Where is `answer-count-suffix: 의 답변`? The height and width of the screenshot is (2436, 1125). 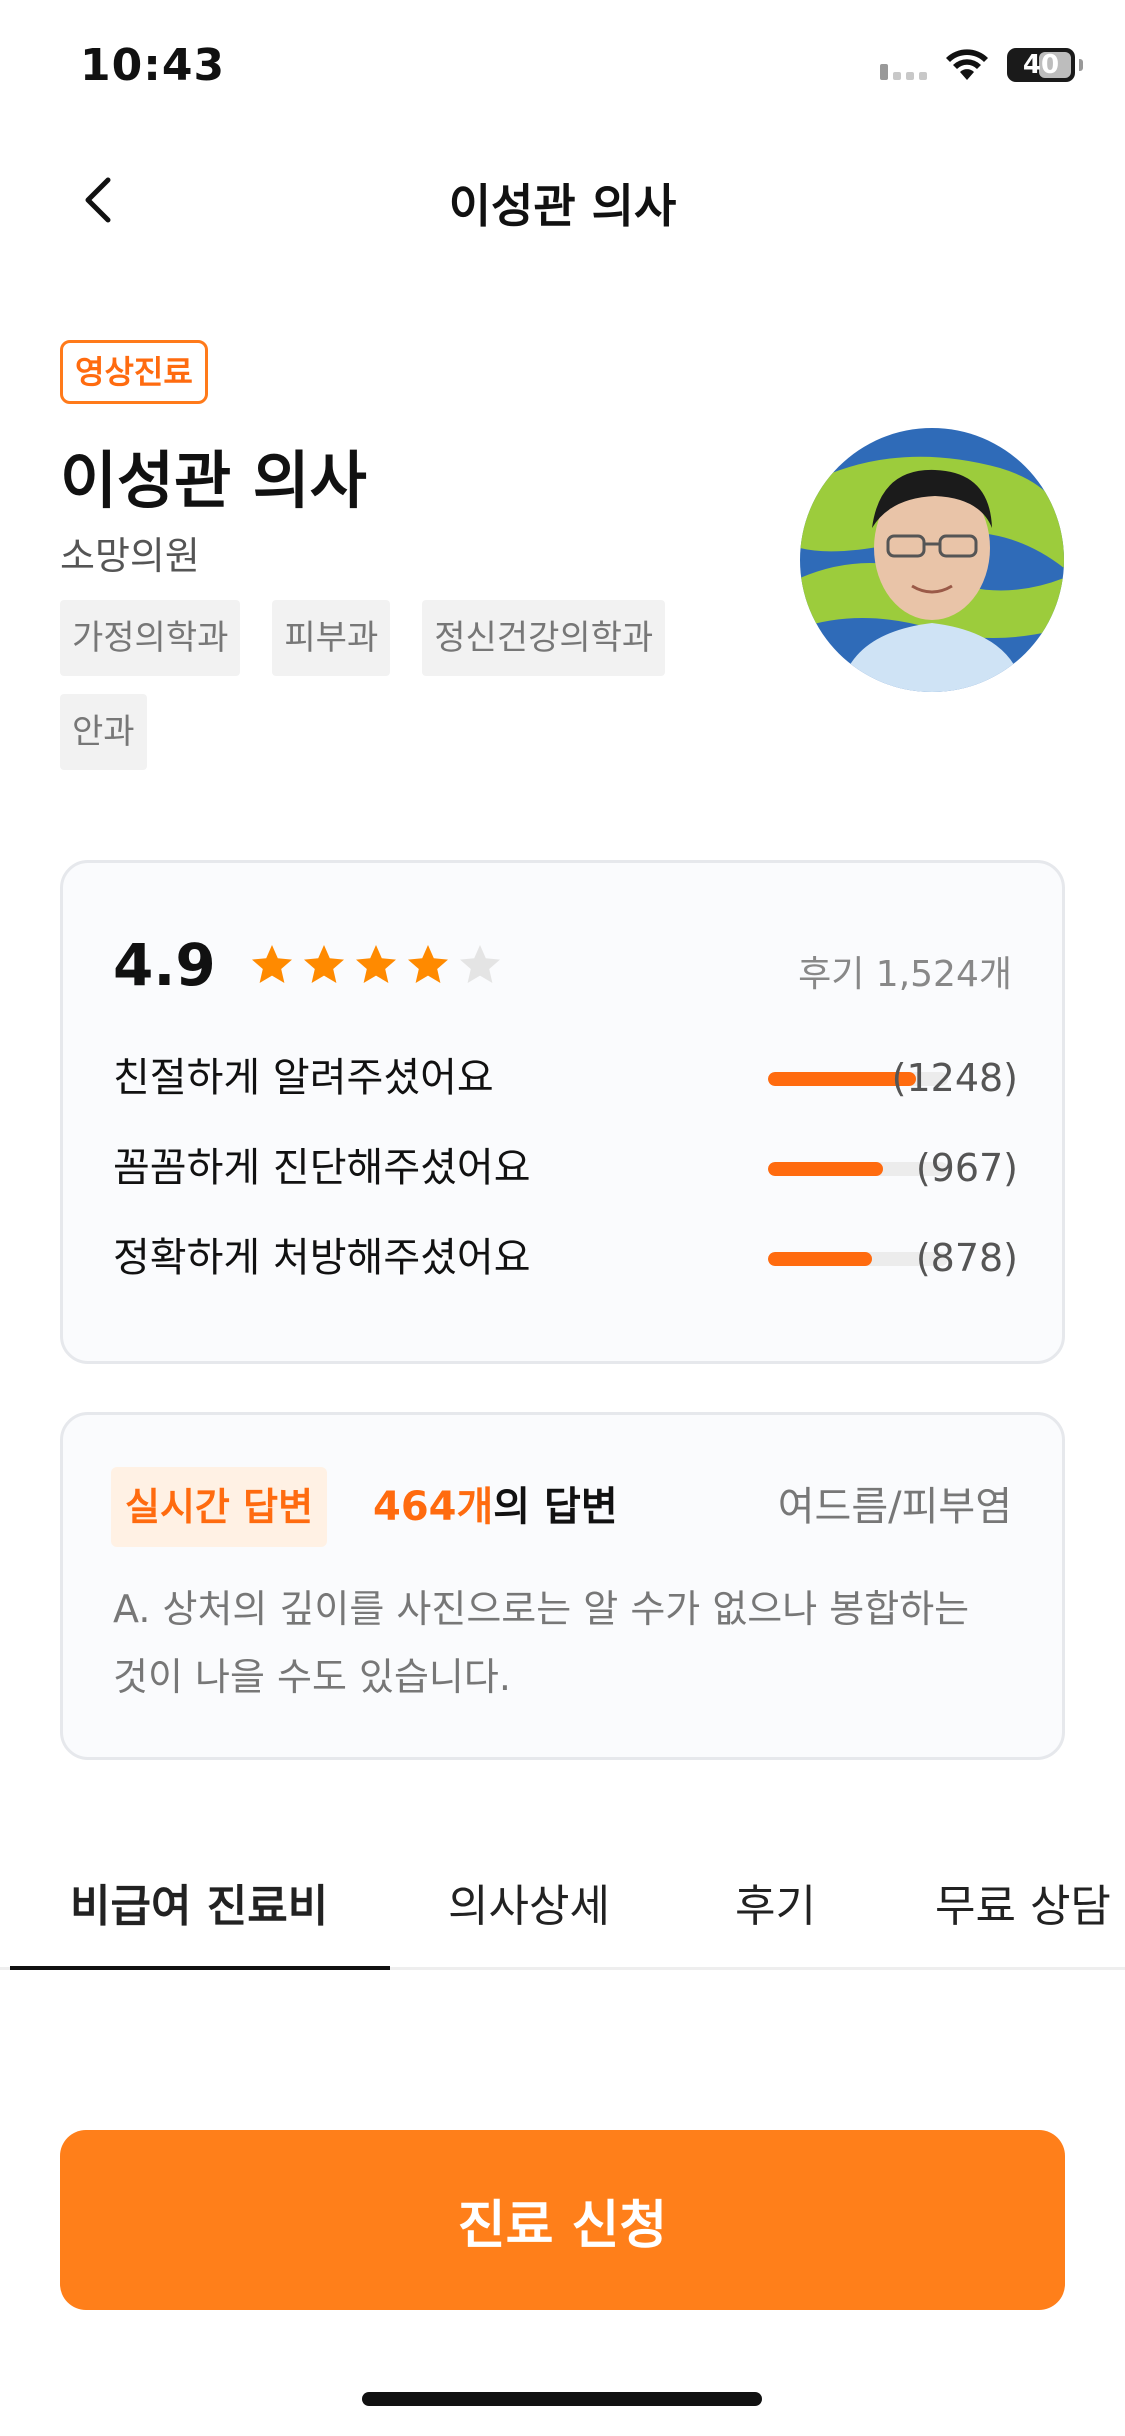 answer-count-suffix: 의 답변 is located at coordinates (555, 1507).